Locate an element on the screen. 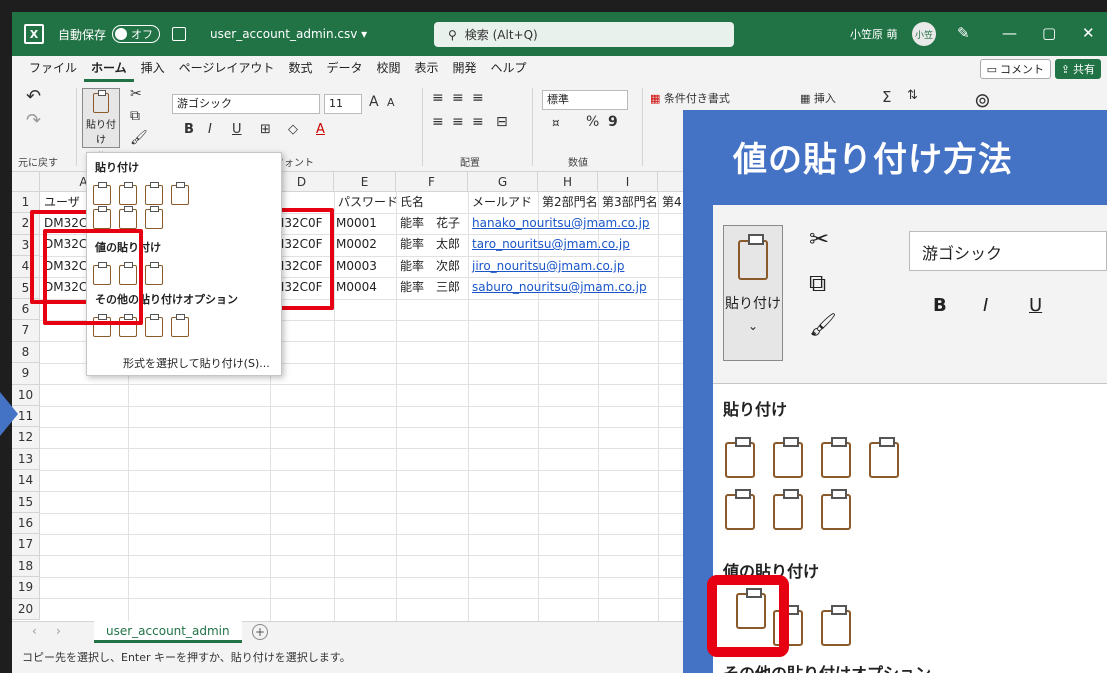  row-header: 14 is located at coordinates (26, 481).